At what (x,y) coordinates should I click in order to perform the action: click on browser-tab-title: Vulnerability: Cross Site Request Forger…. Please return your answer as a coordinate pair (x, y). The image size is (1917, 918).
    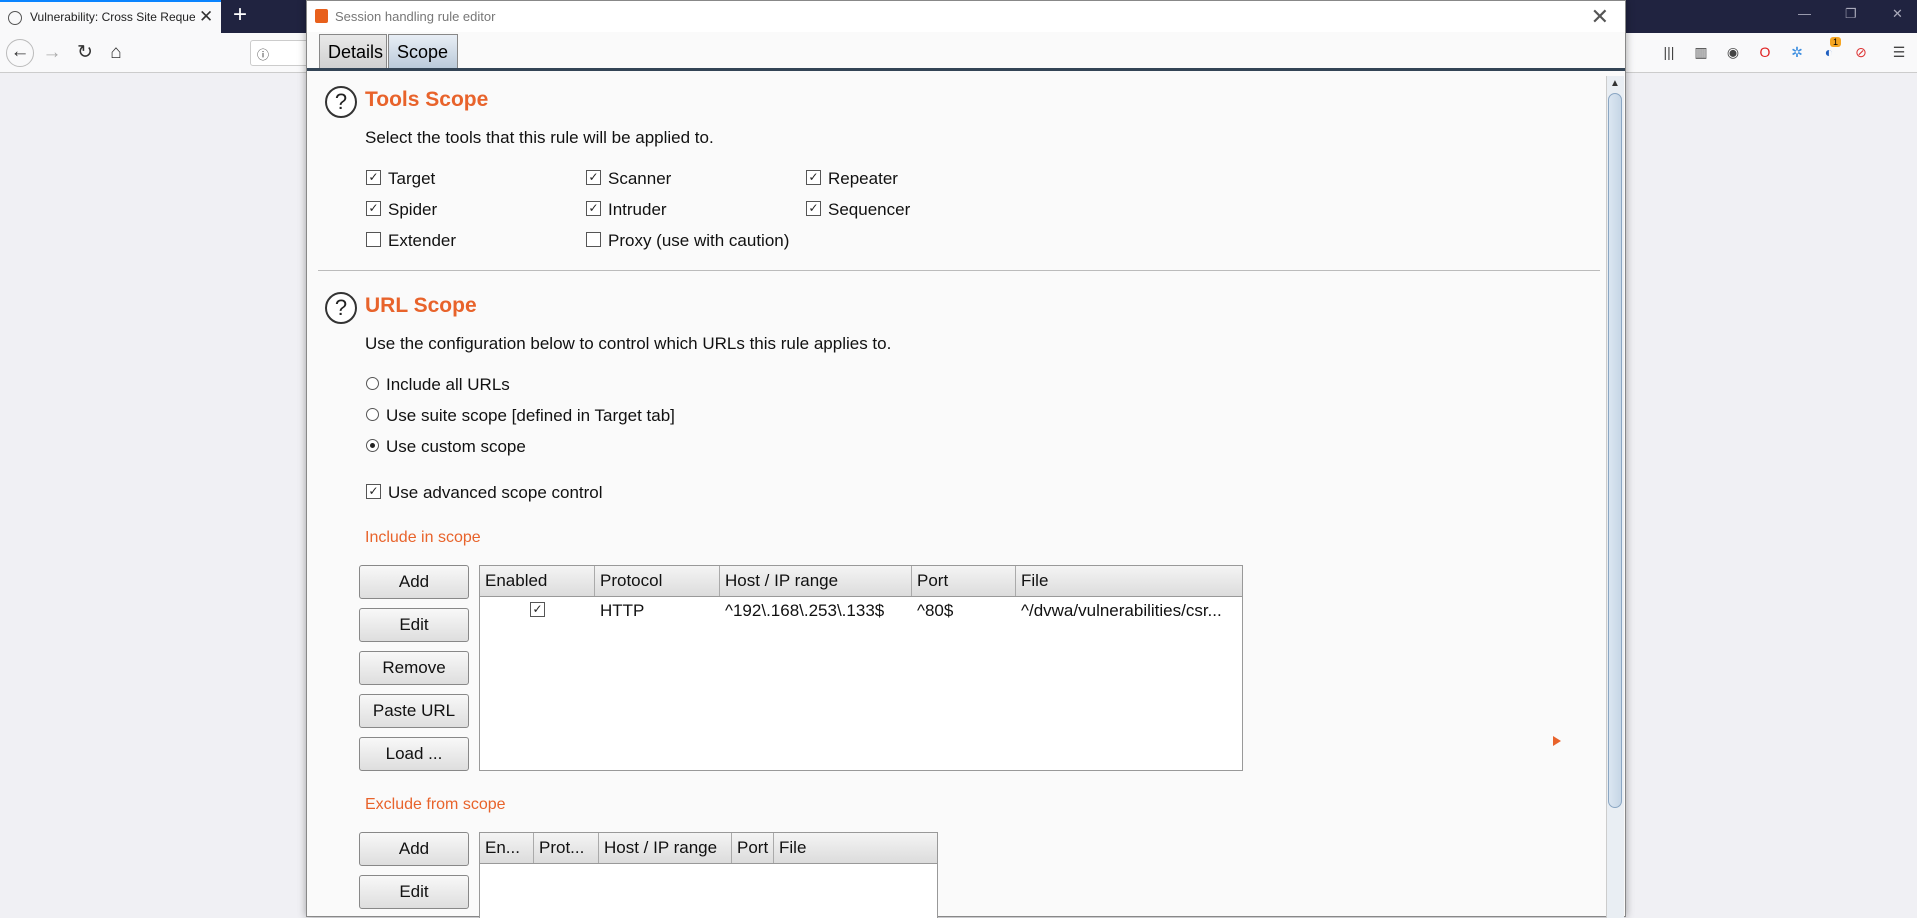
    Looking at the image, I should click on (112, 17).